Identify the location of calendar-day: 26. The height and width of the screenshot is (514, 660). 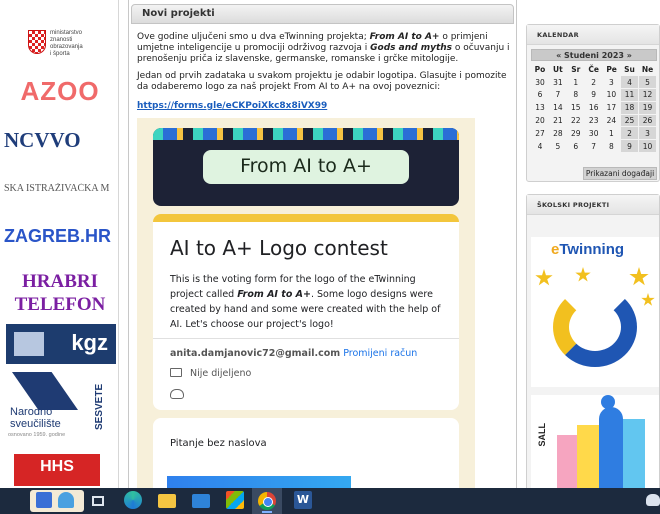
(647, 120).